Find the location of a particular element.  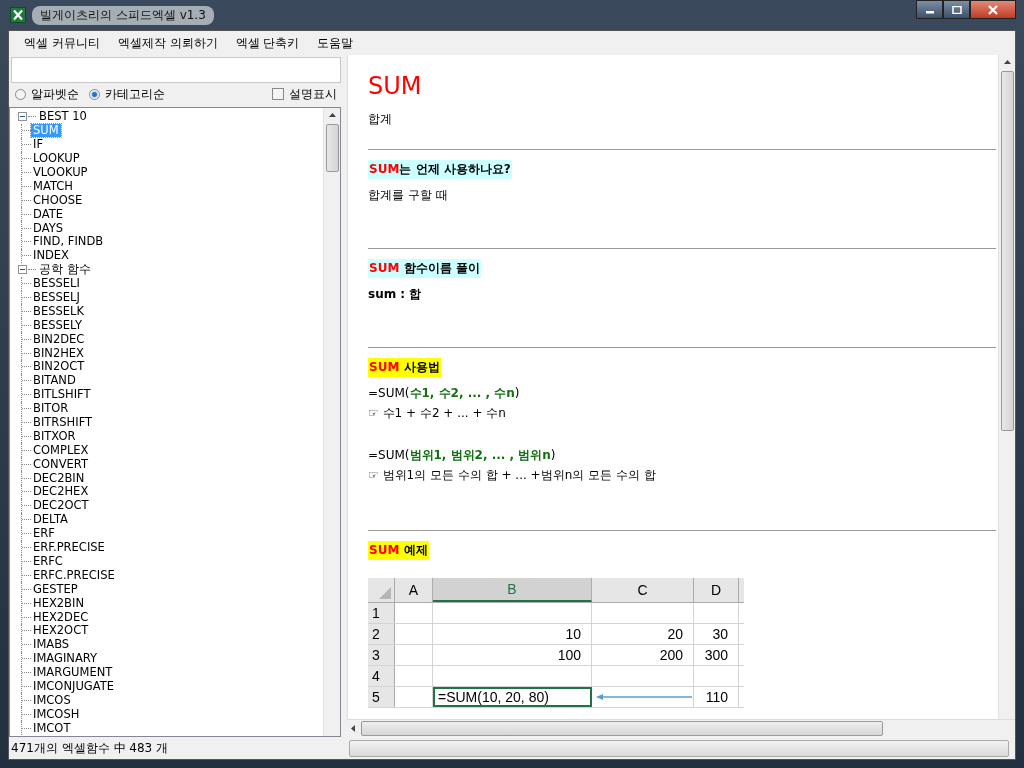

tree-item: LOOKUP is located at coordinates (56, 159).